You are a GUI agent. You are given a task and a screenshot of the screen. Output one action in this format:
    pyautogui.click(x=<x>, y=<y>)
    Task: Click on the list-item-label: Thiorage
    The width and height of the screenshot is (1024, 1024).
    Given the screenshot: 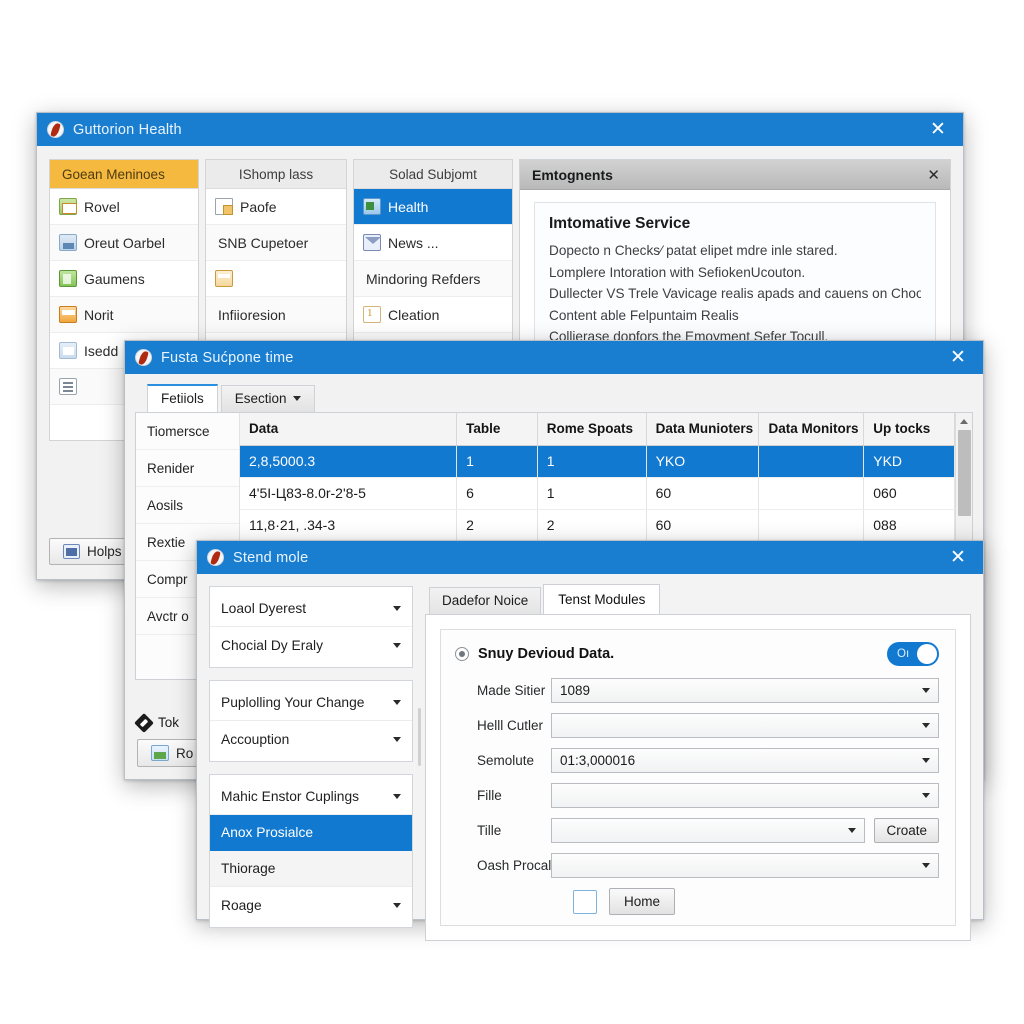 What is the action you would take?
    pyautogui.click(x=248, y=868)
    